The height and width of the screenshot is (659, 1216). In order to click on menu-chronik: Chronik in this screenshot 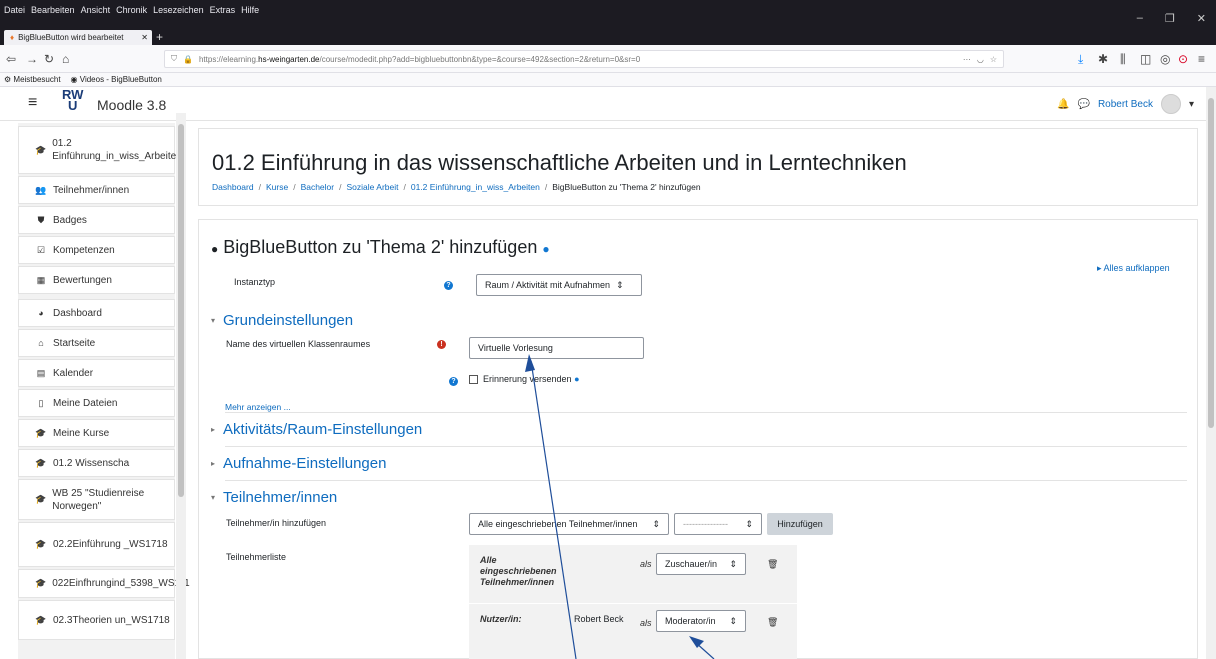, I will do `click(131, 10)`.